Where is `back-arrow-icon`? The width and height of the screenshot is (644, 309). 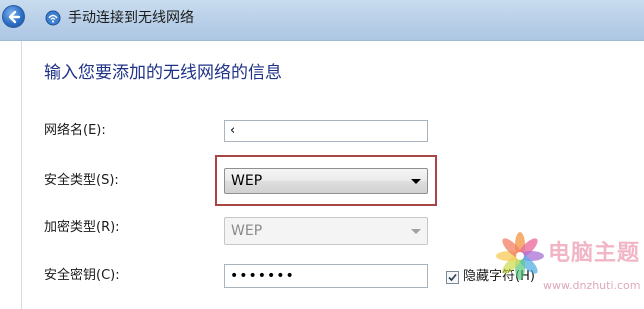 back-arrow-icon is located at coordinates (14, 17).